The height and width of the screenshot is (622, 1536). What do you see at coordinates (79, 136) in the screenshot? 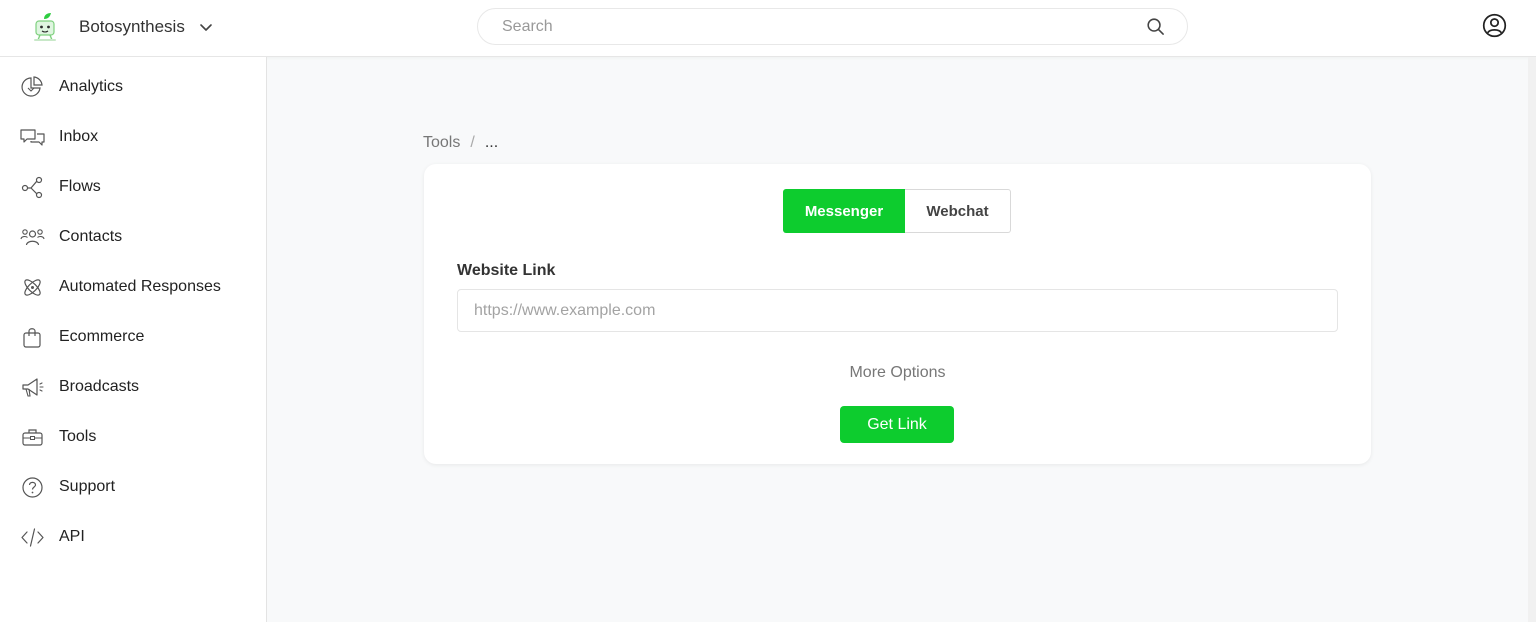
I see `sidebar-item-label: Inbox` at bounding box center [79, 136].